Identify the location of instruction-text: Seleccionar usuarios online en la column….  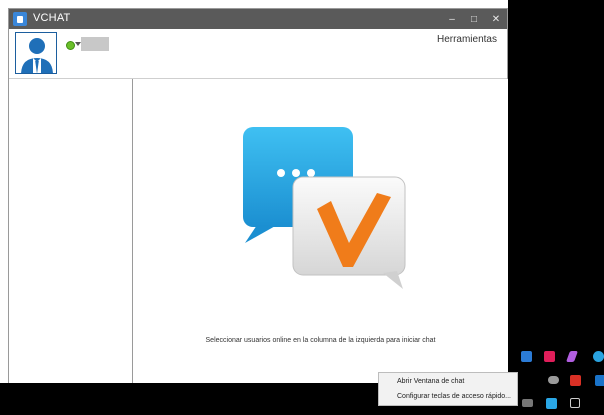
(320, 340).